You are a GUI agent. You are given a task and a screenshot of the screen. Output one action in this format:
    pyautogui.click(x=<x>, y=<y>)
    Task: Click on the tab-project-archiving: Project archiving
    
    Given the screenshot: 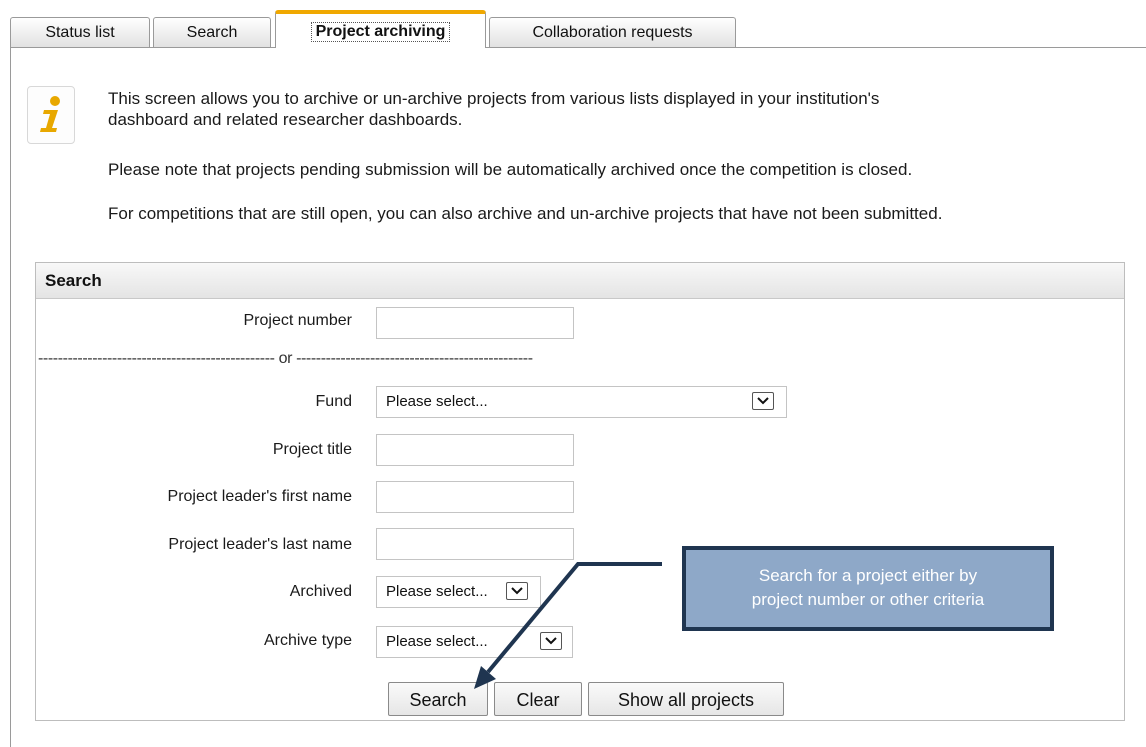 What is the action you would take?
    pyautogui.click(x=380, y=29)
    